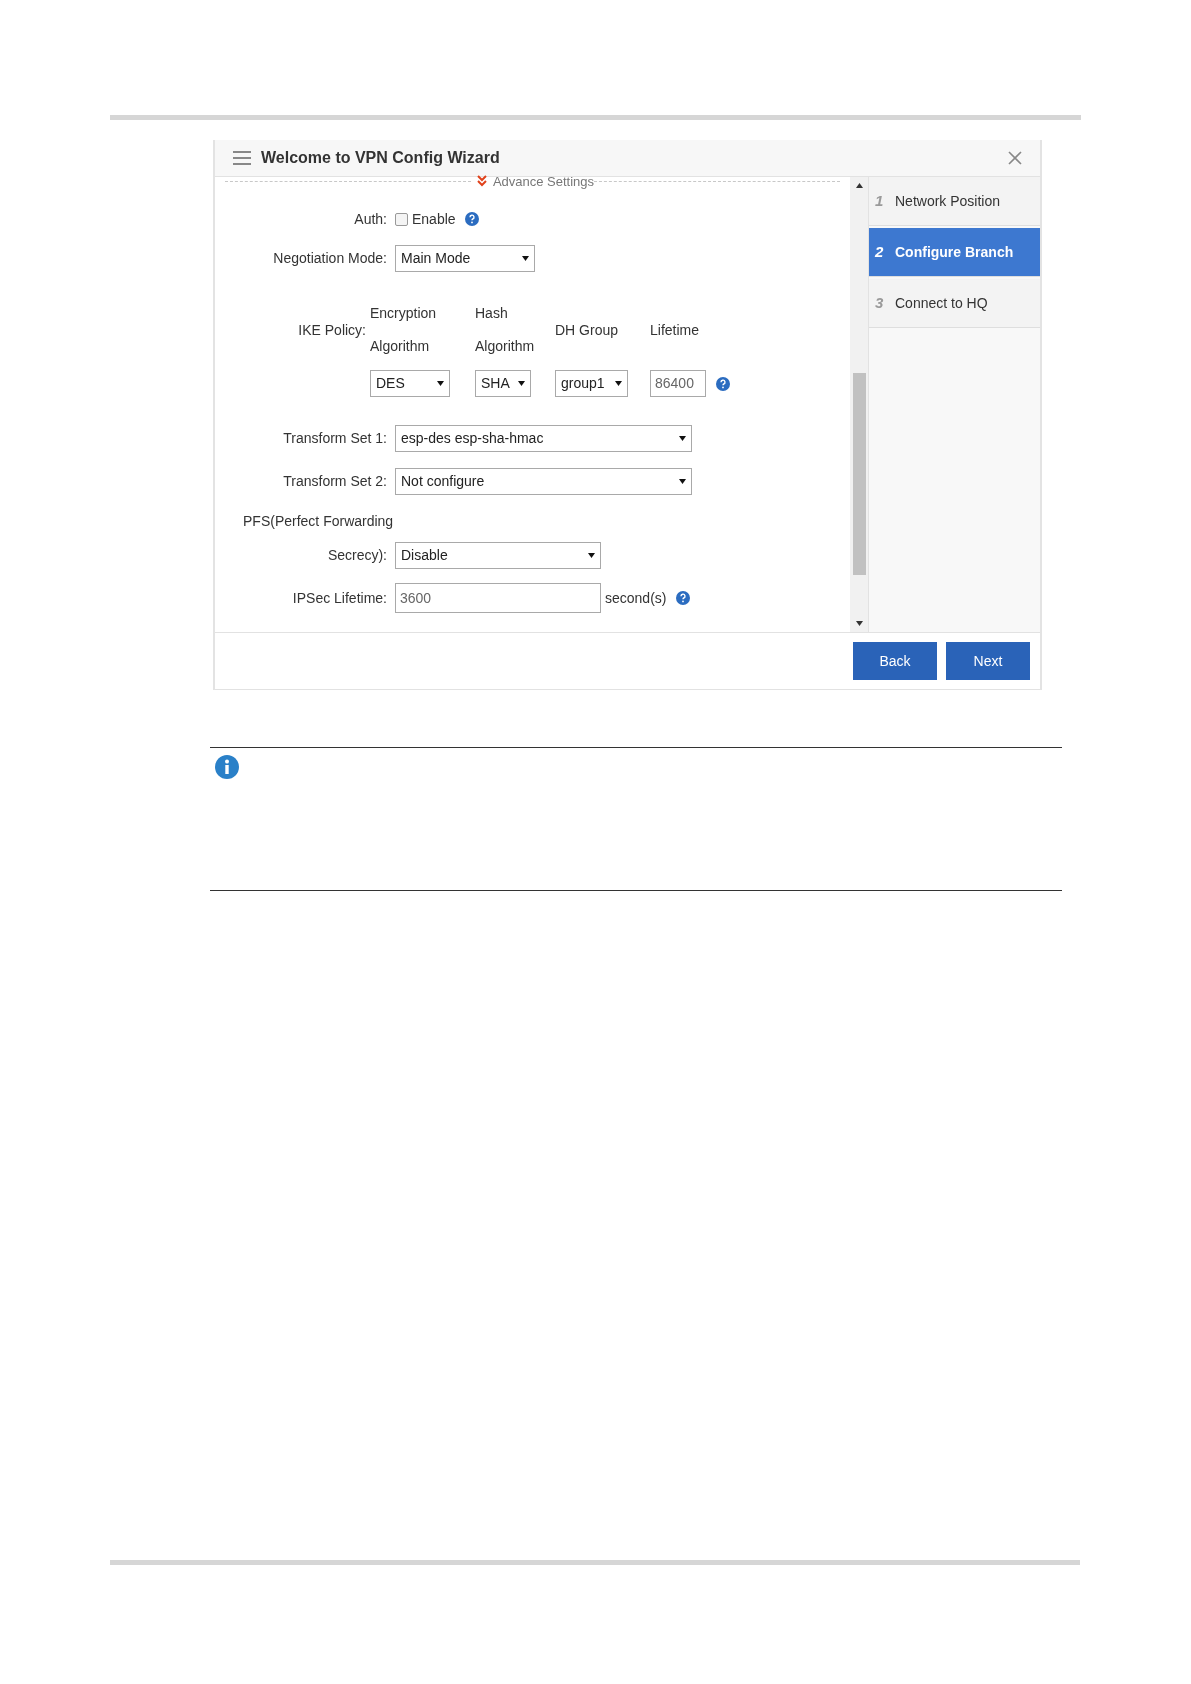 The image size is (1191, 1684). What do you see at coordinates (465, 258) in the screenshot?
I see `dropdown: Main Mode` at bounding box center [465, 258].